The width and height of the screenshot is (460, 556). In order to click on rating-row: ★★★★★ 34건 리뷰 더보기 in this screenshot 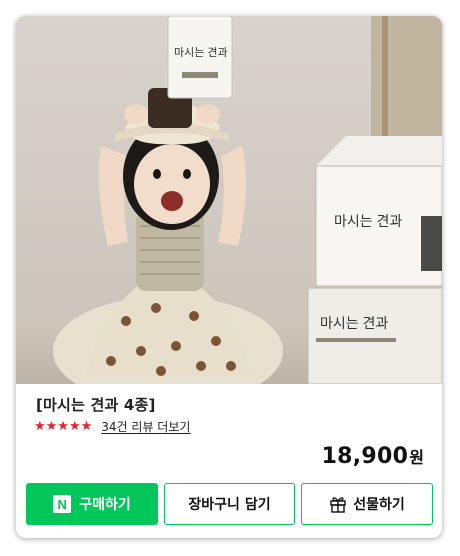, I will do `click(112, 426)`.